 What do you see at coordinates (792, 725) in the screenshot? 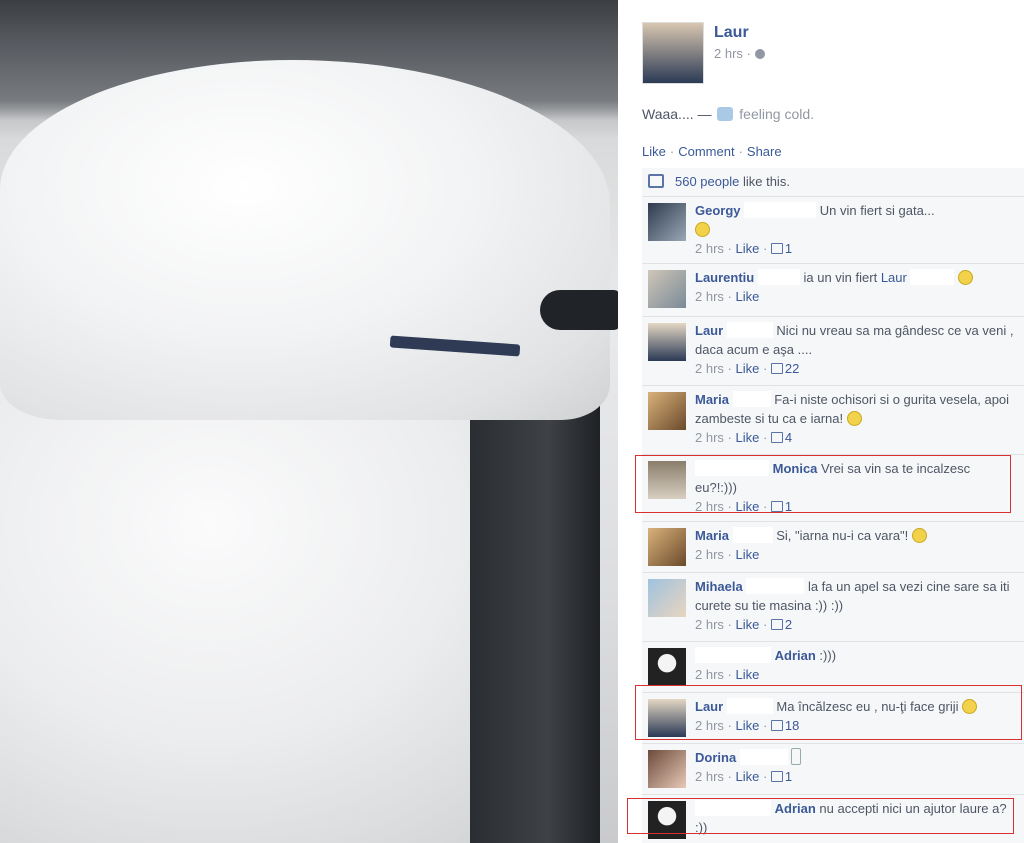
I see `comment-like-count: 18` at bounding box center [792, 725].